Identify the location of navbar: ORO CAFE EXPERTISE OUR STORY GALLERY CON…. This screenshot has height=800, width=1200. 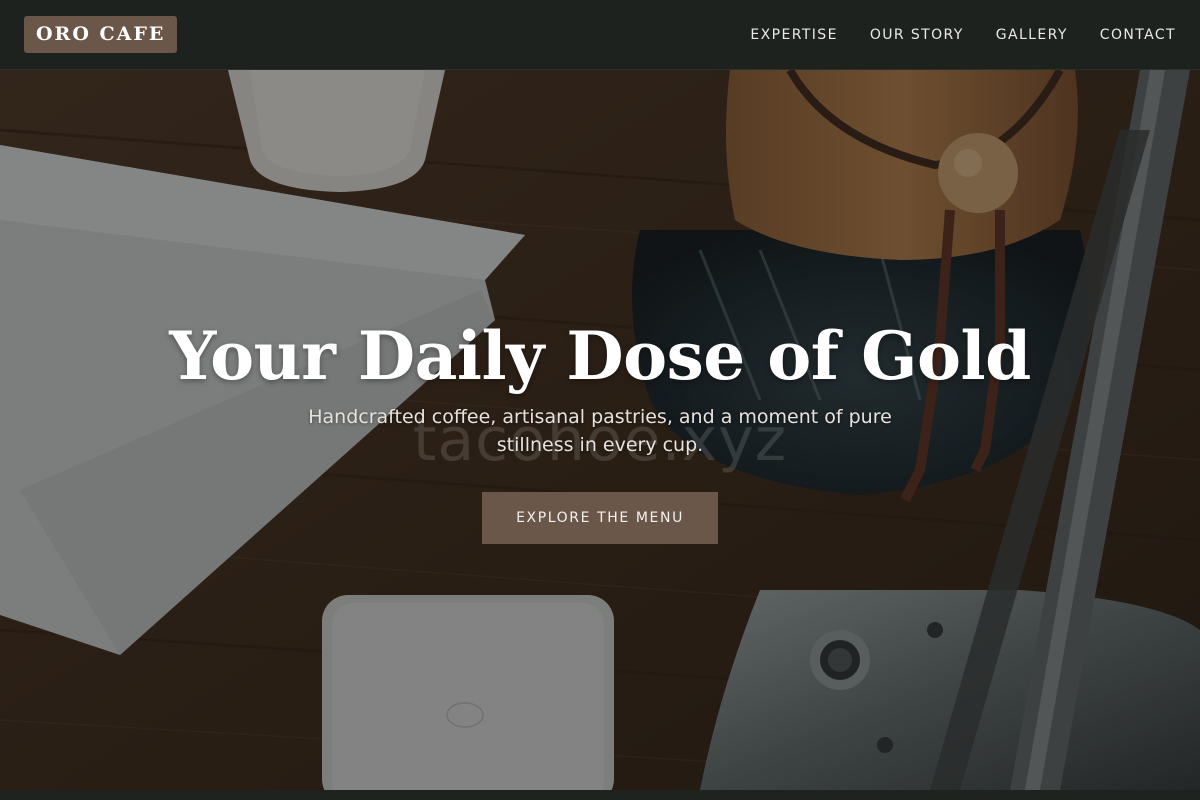
(600, 35).